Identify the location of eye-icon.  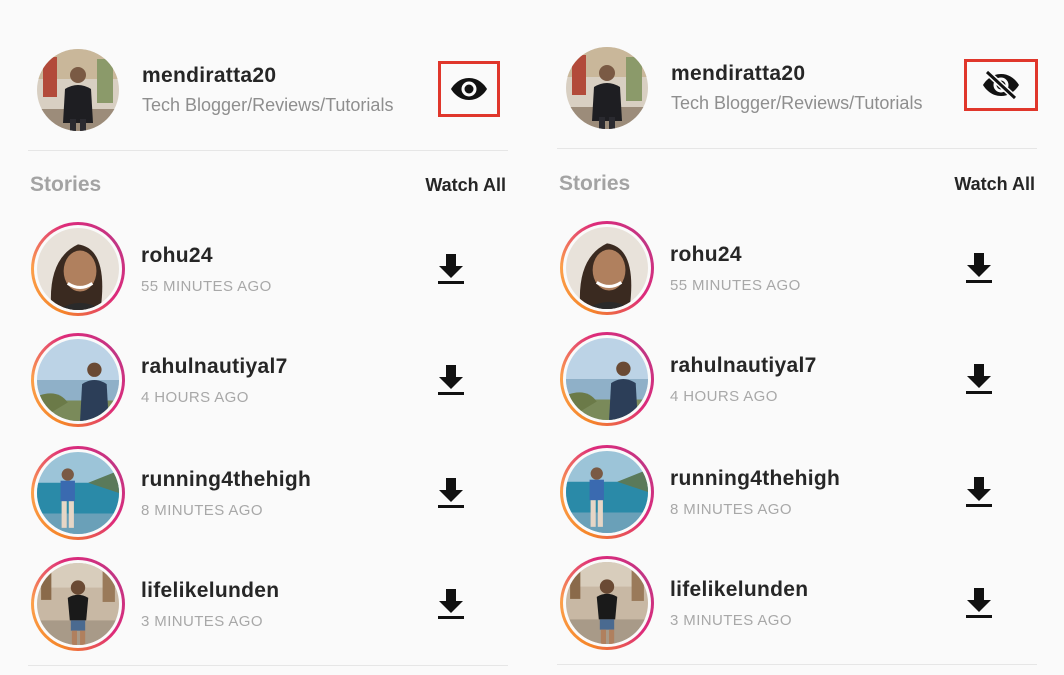
(469, 89).